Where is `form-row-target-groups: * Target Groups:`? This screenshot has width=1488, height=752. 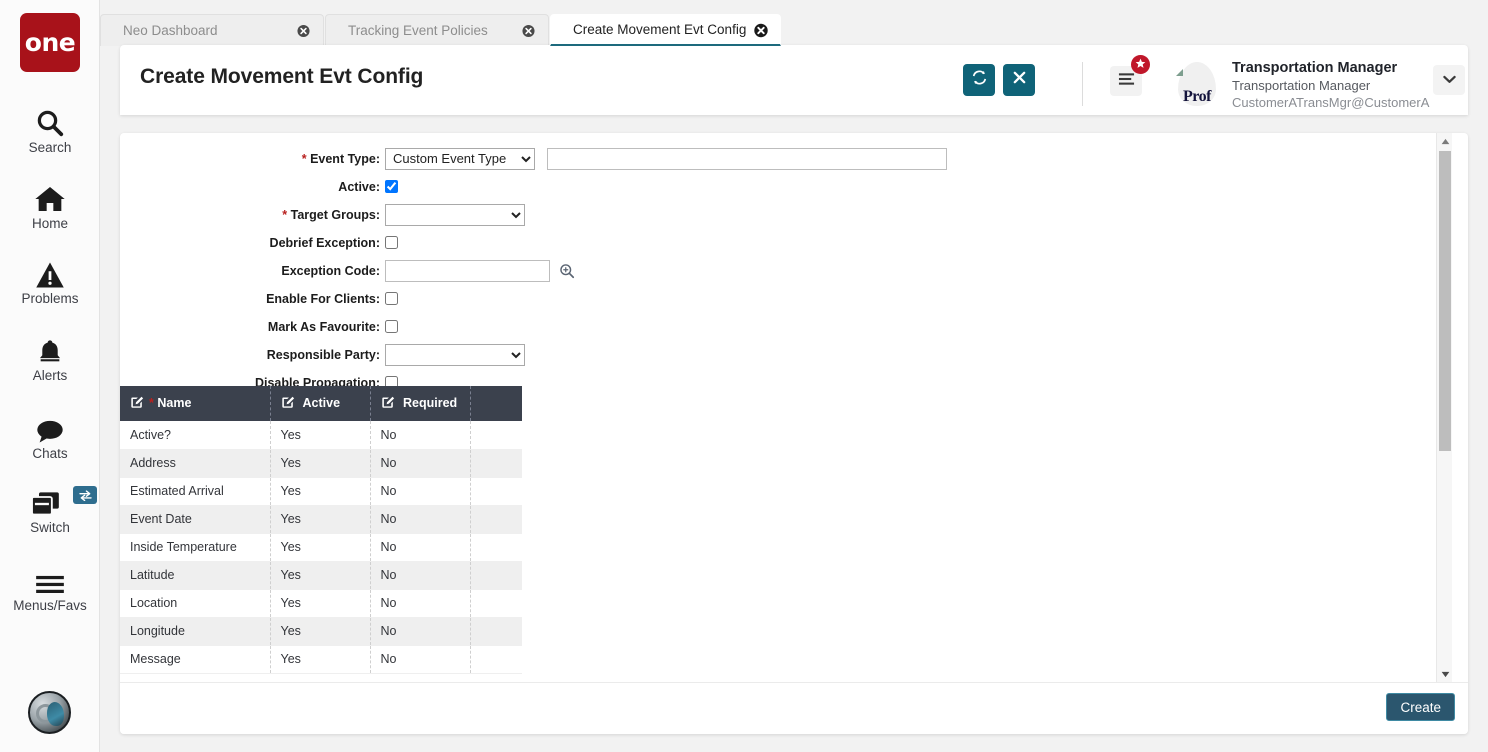
form-row-target-groups: * Target Groups: is located at coordinates (550, 214).